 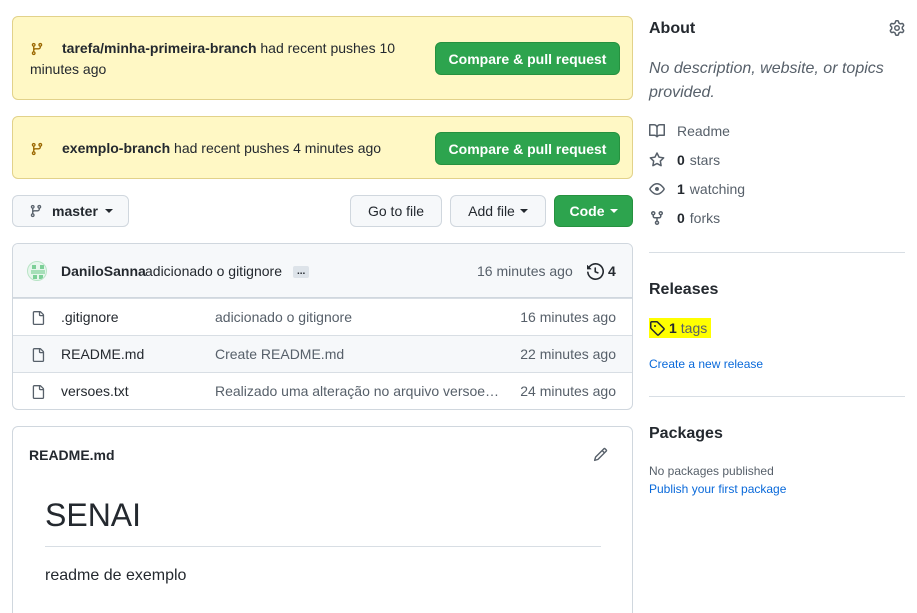 What do you see at coordinates (657, 160) in the screenshot?
I see `star-icon` at bounding box center [657, 160].